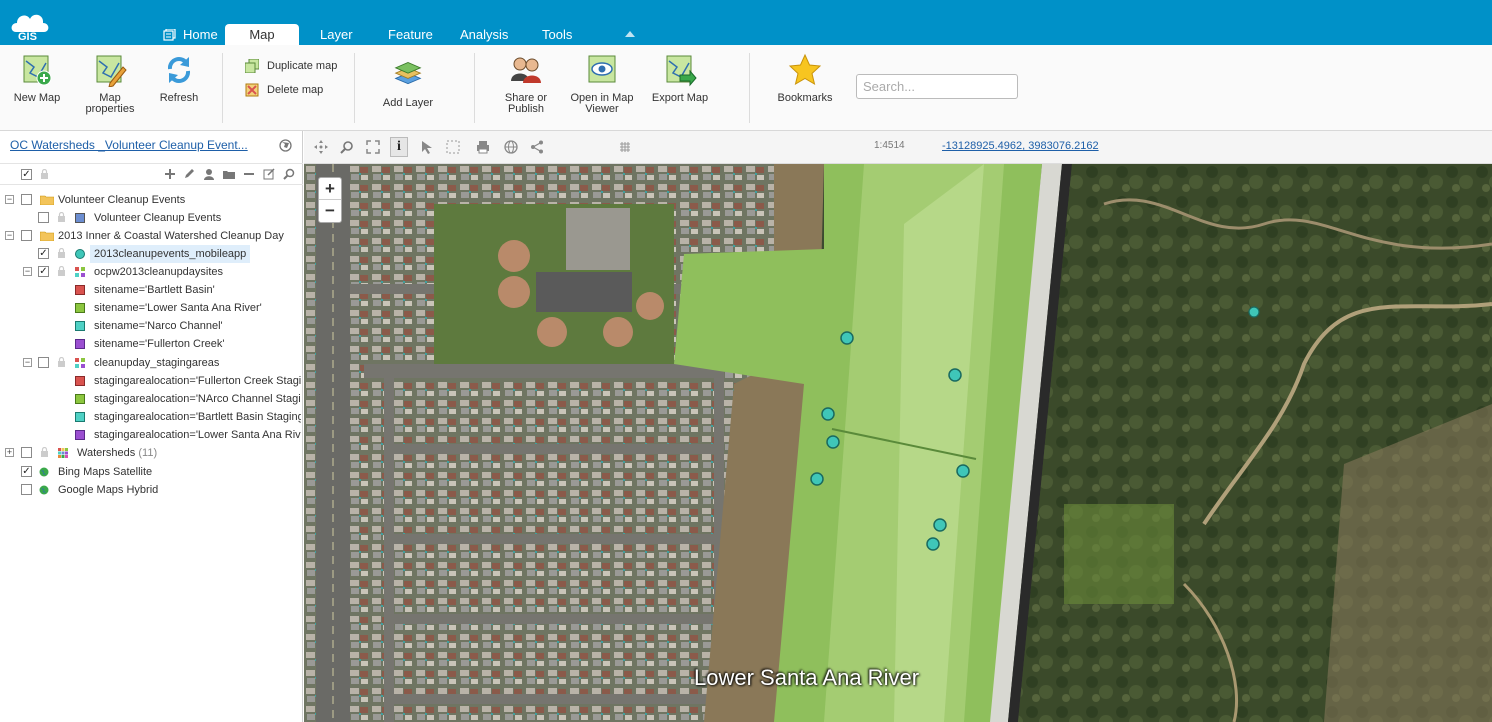 This screenshot has width=1492, height=722. What do you see at coordinates (373, 147) in the screenshot?
I see `full-extent-icon` at bounding box center [373, 147].